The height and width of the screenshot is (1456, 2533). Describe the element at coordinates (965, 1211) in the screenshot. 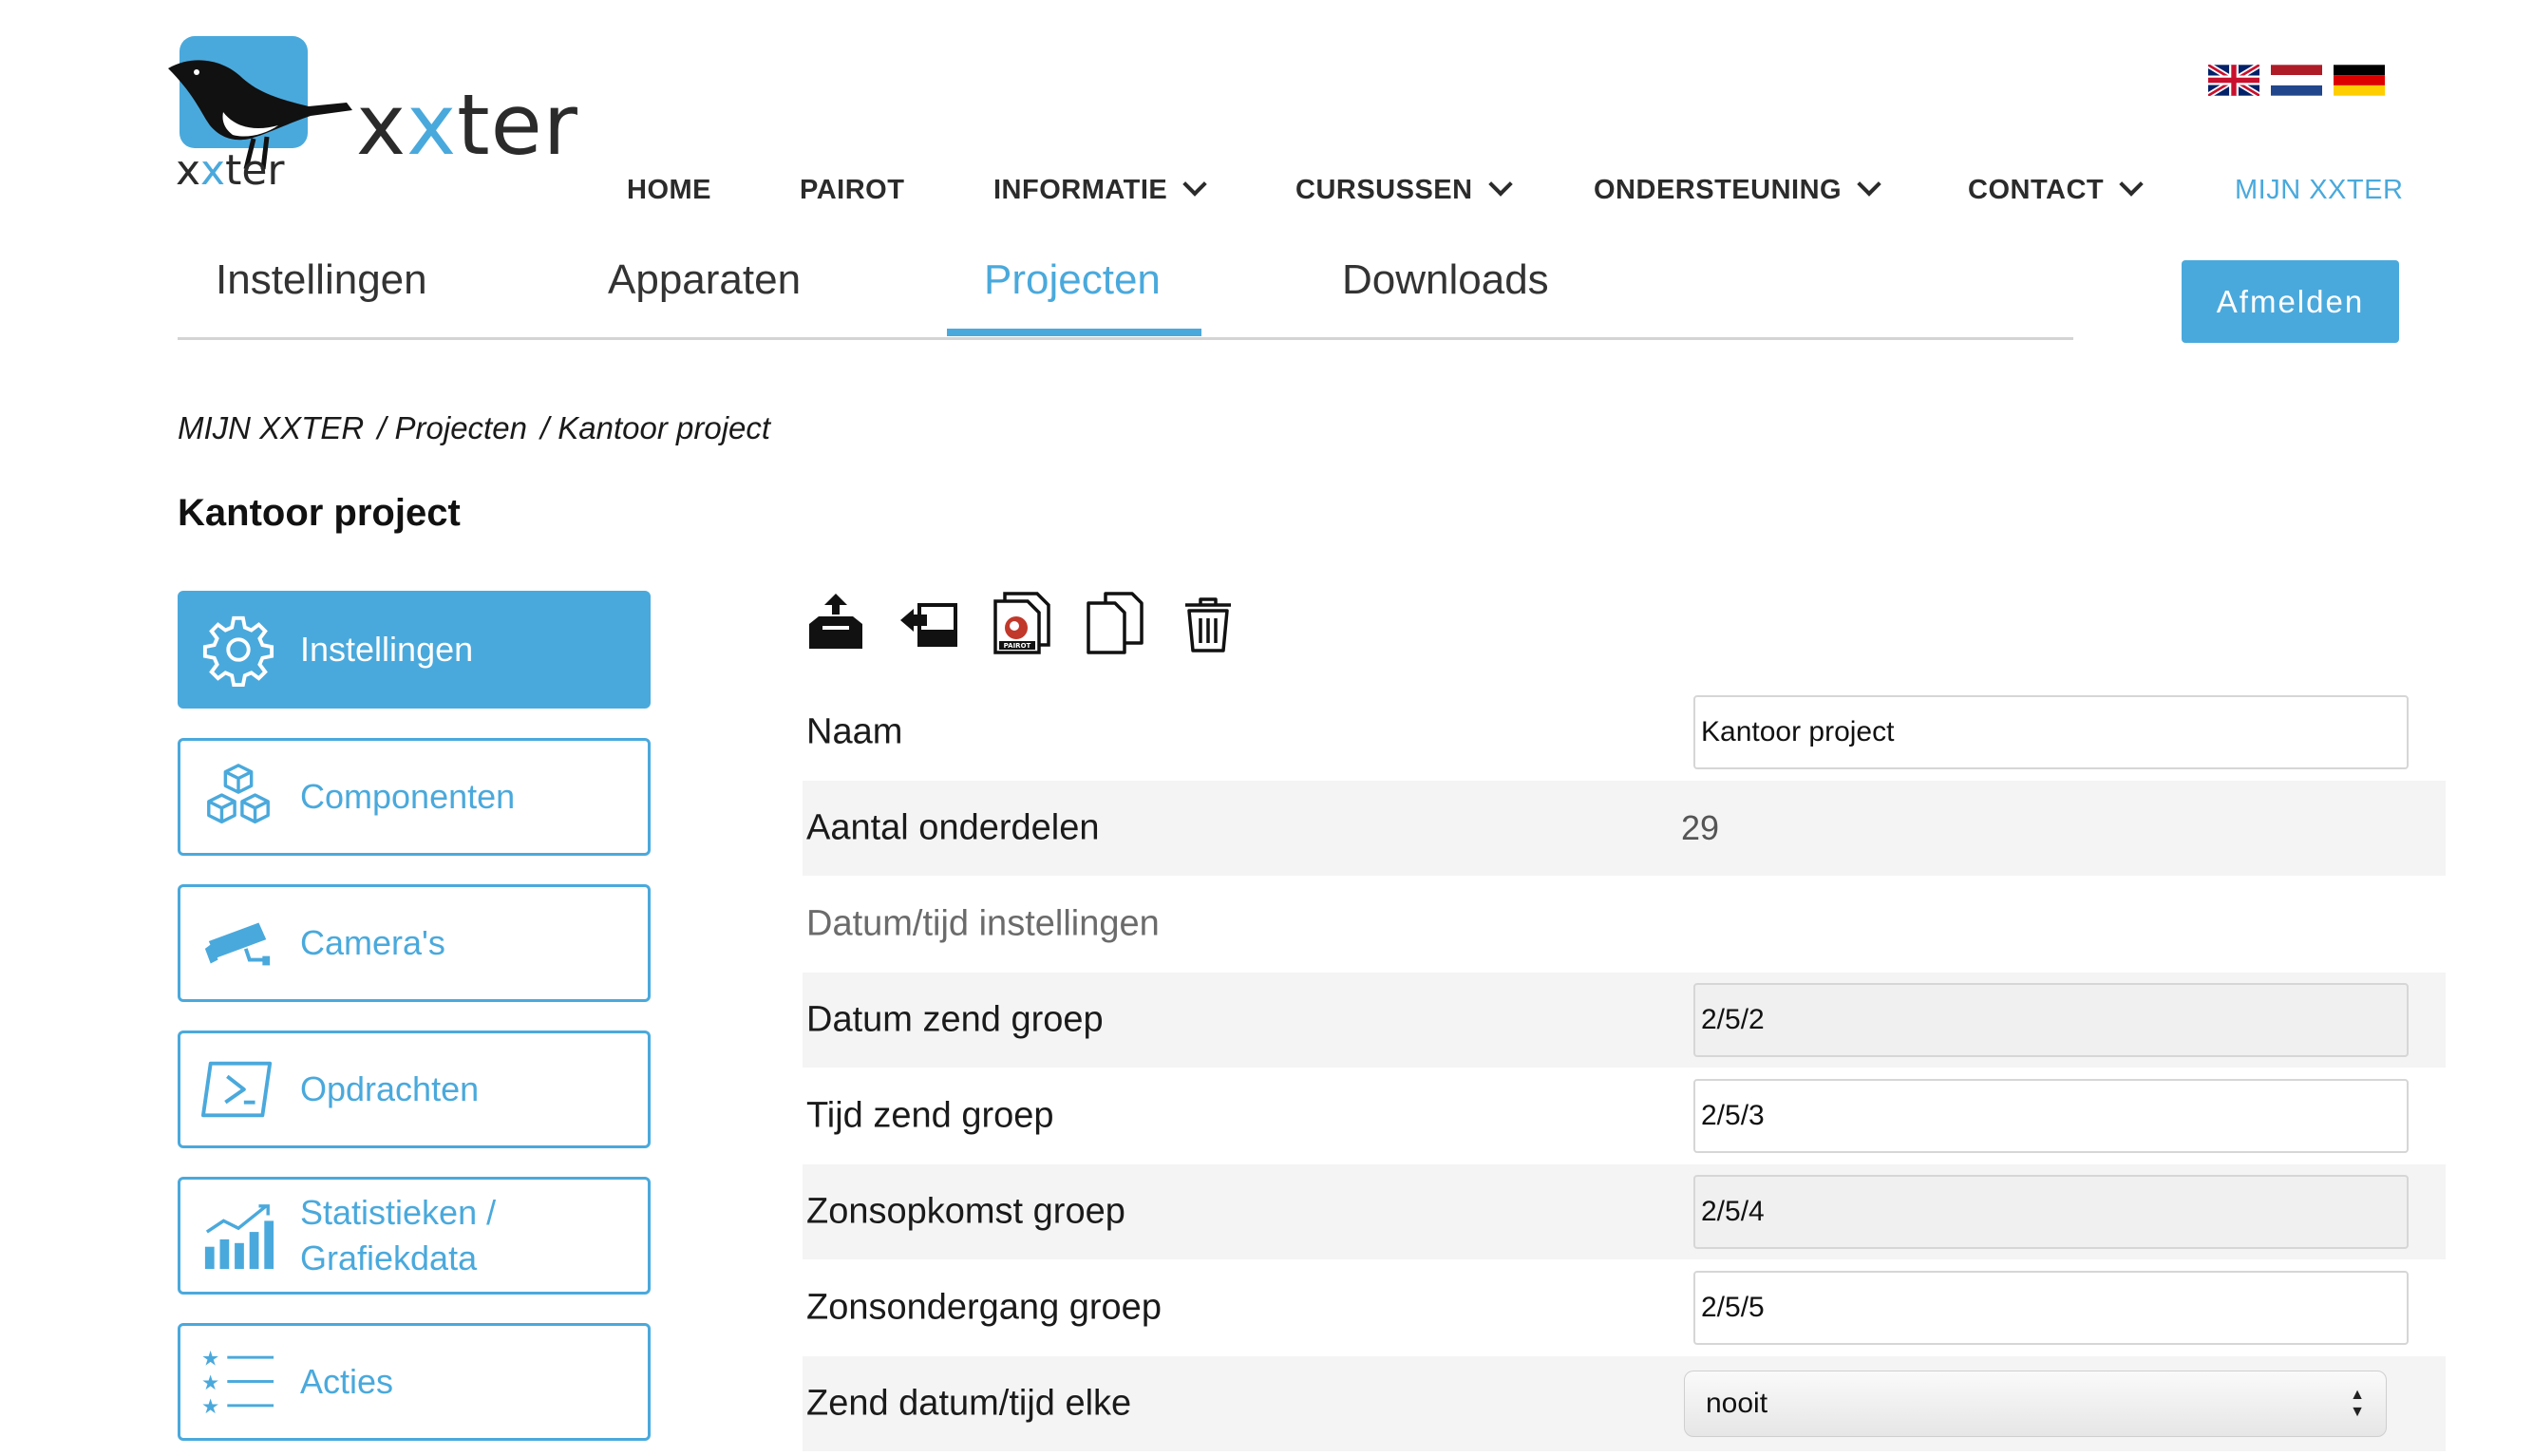

I see `zonsopkomst-groep-label: Zonsopkomst groep` at that location.